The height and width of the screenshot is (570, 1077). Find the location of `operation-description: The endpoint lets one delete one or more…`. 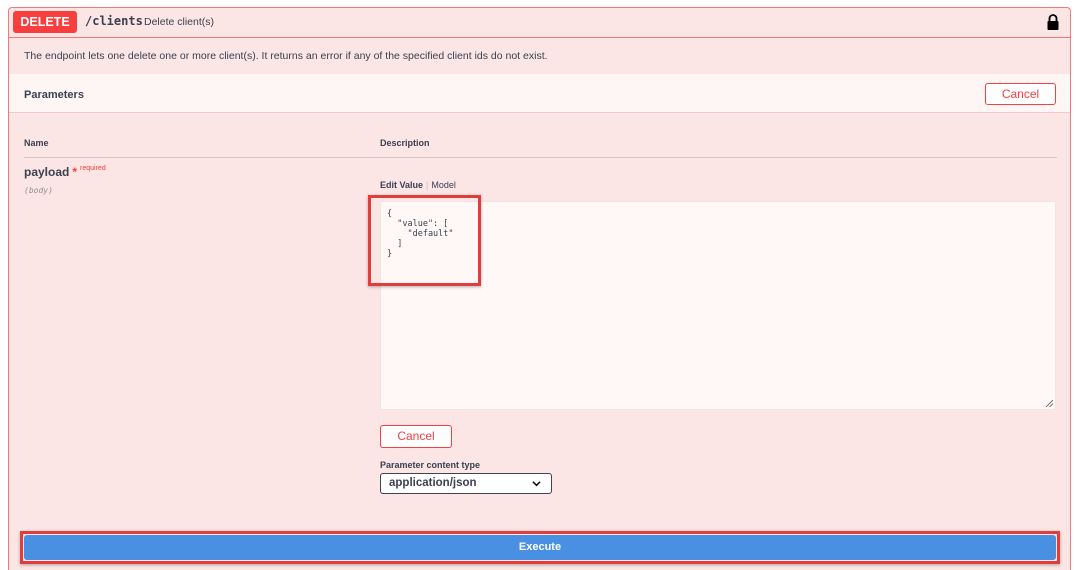

operation-description: The endpoint lets one delete one or more… is located at coordinates (286, 56).